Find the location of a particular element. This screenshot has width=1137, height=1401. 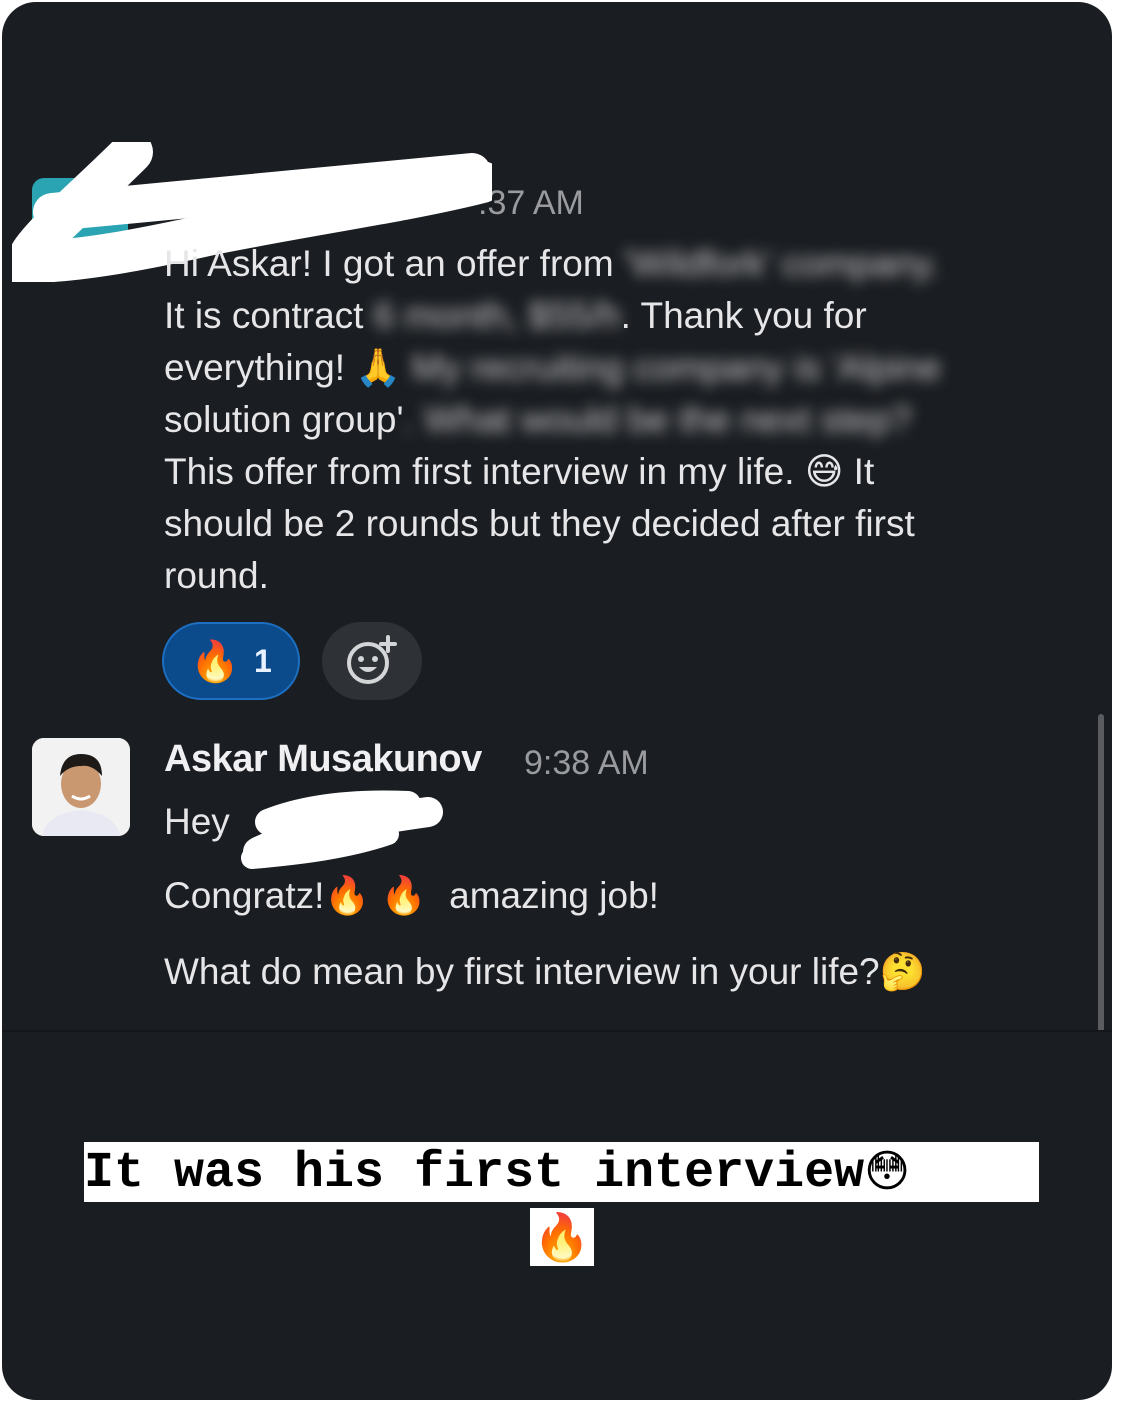

add-reaction-icon is located at coordinates (372, 659).